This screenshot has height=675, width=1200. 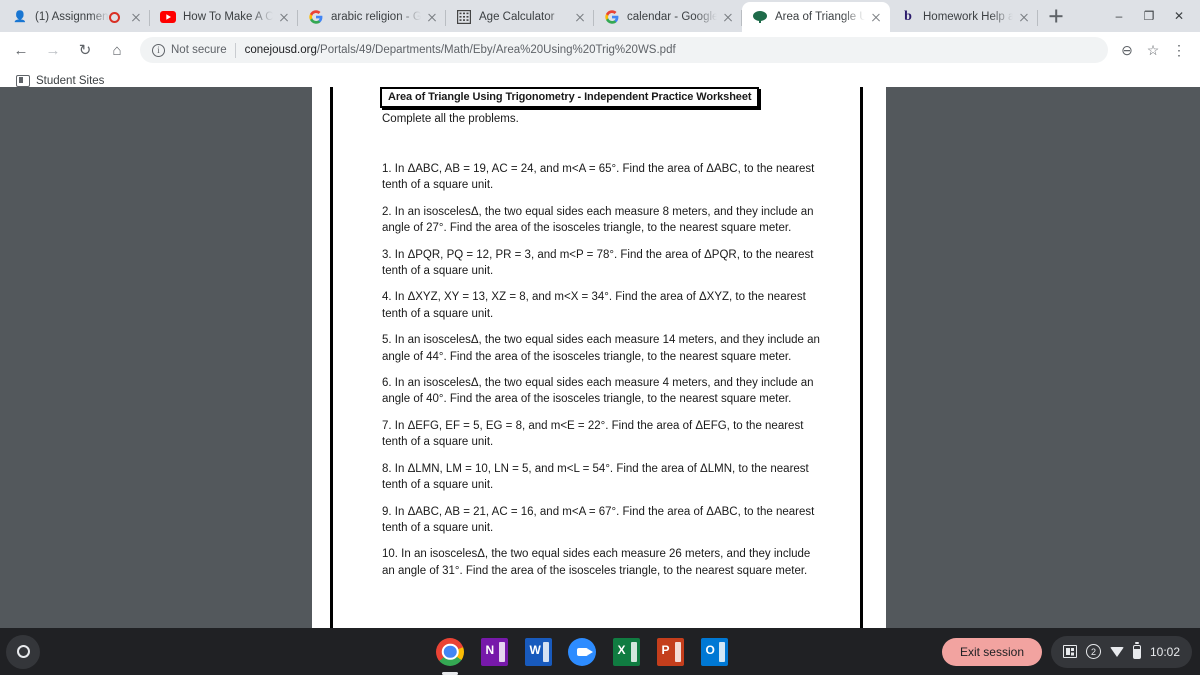 I want to click on launcher-icon, so click(x=23, y=651).